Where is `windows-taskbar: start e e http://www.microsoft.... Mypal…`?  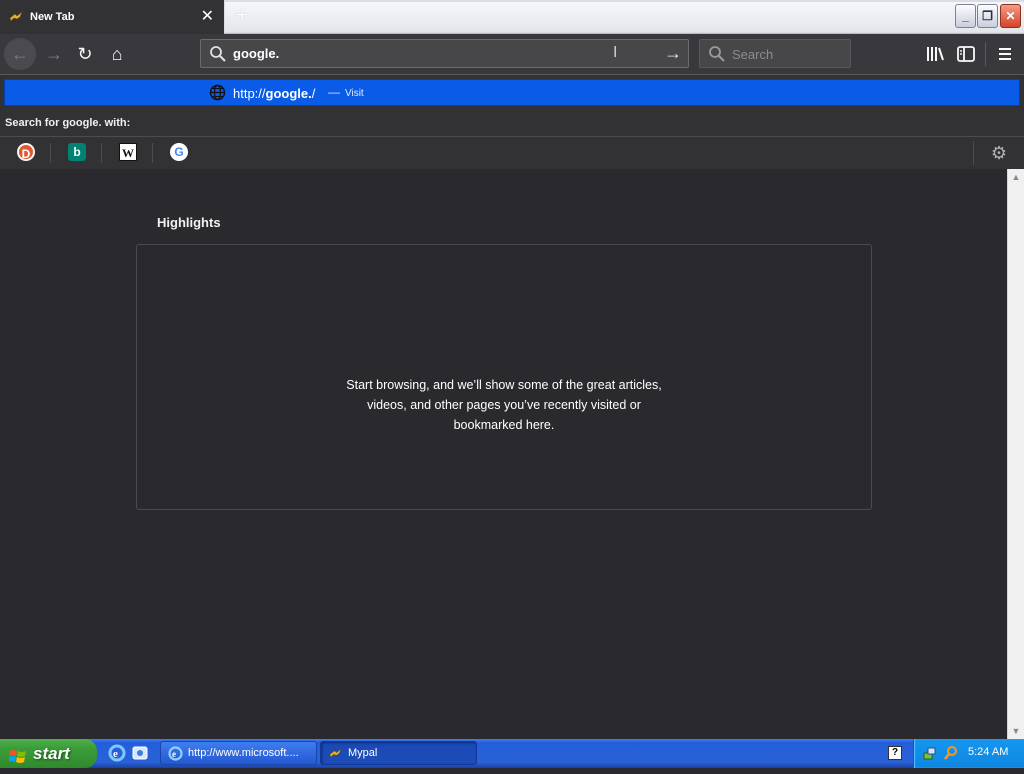 windows-taskbar: start e e http://www.microsoft.... Mypal… is located at coordinates (512, 753).